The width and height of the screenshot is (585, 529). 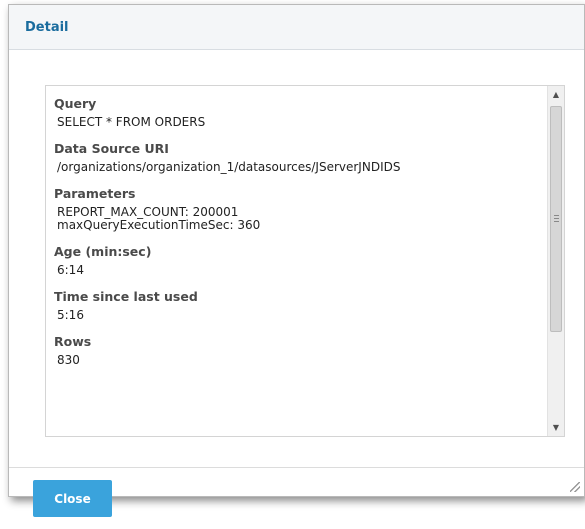 What do you see at coordinates (556, 427) in the screenshot?
I see `scroll-down-arrow-icon: ▼` at bounding box center [556, 427].